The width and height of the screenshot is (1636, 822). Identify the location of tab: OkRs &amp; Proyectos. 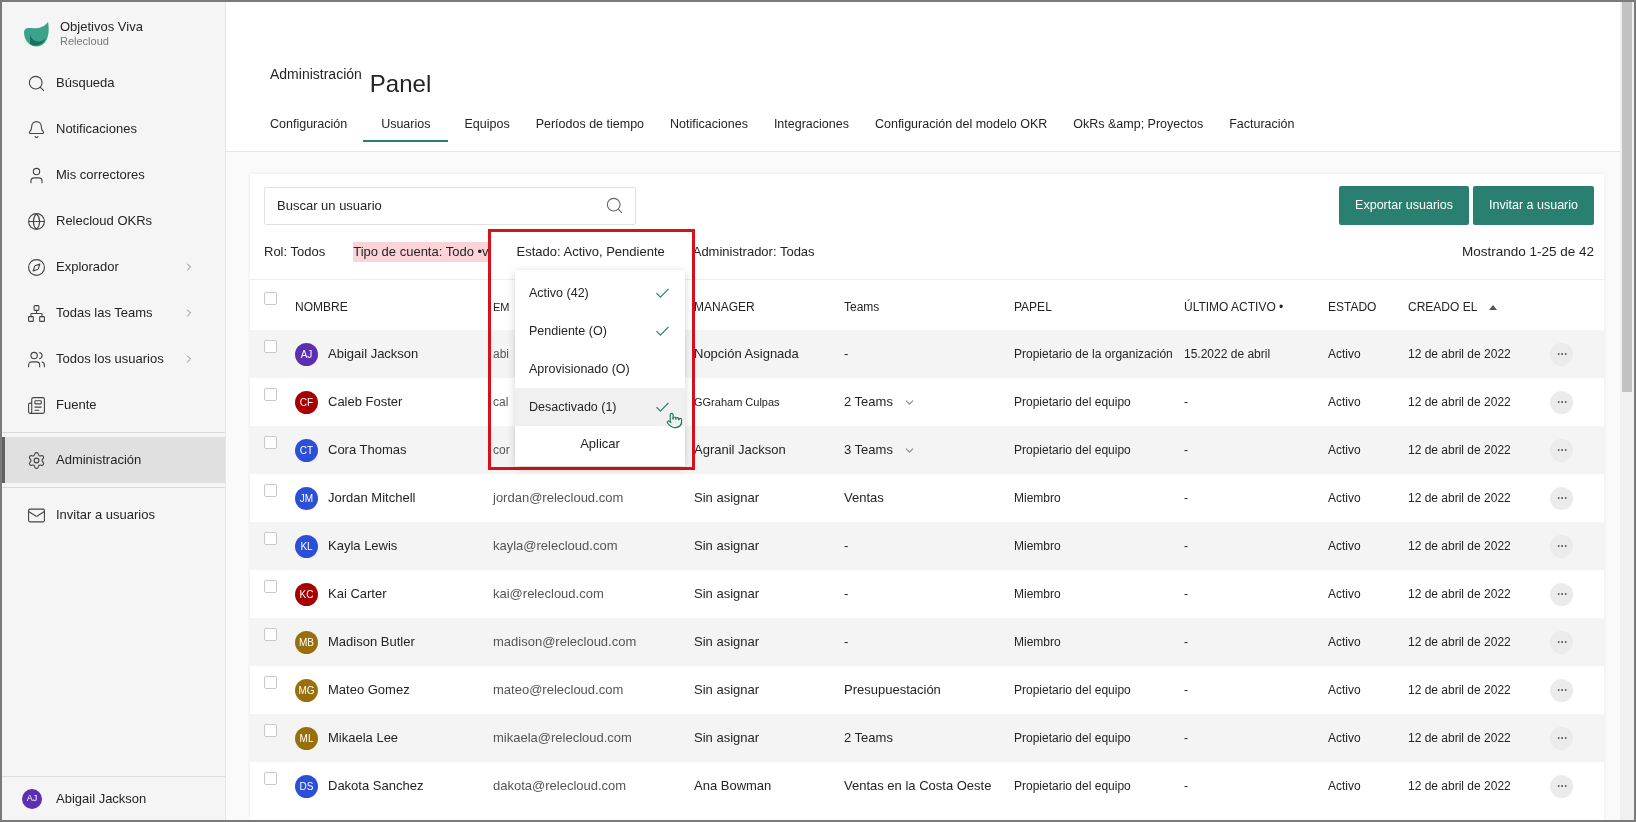
(1138, 125).